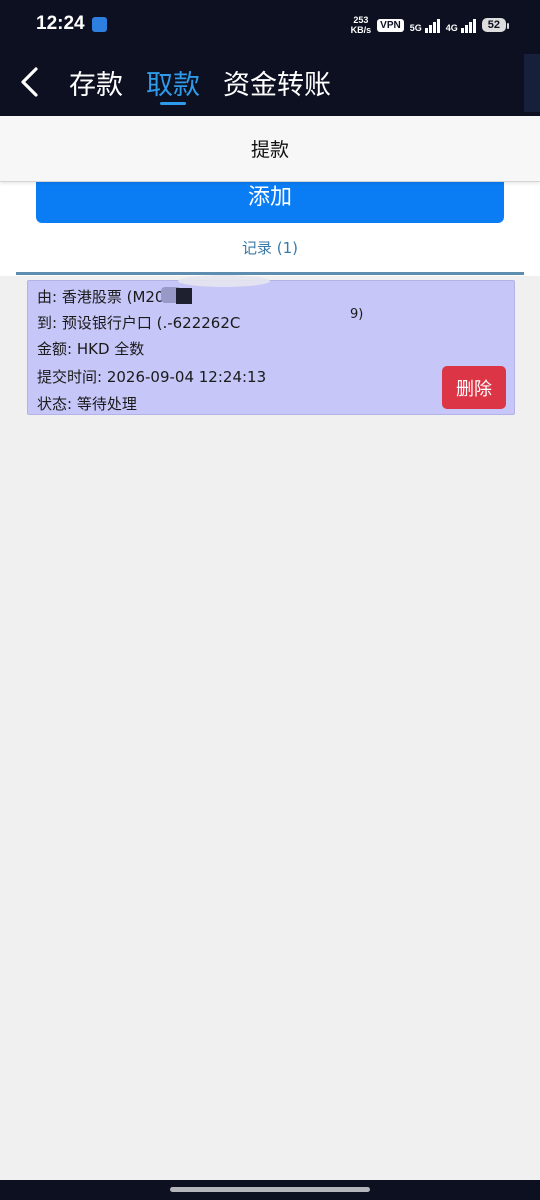 The width and height of the screenshot is (540, 1200). Describe the element at coordinates (99, 24) in the screenshot. I see `app-notification-icon` at that location.